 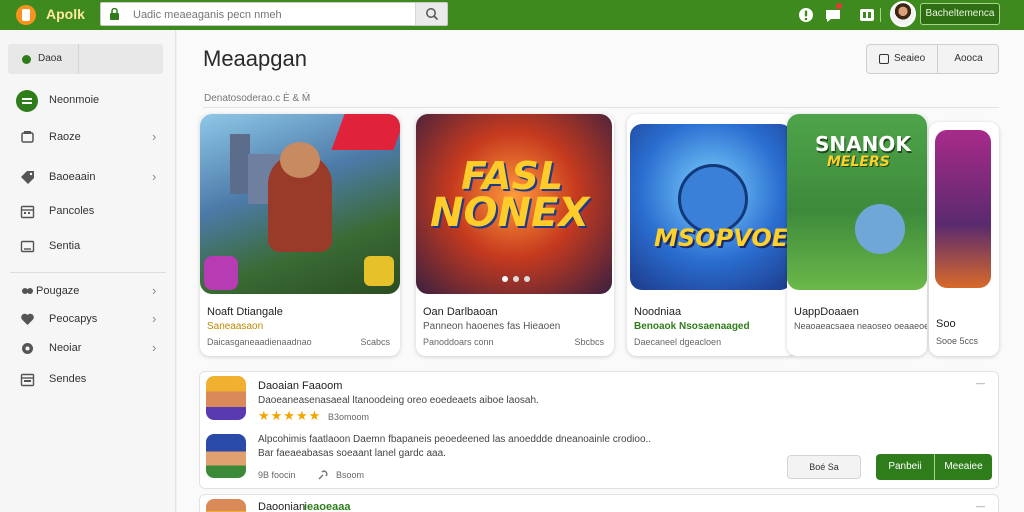 What do you see at coordinates (88, 212) in the screenshot?
I see `sidebar-item-4: Pancoles` at bounding box center [88, 212].